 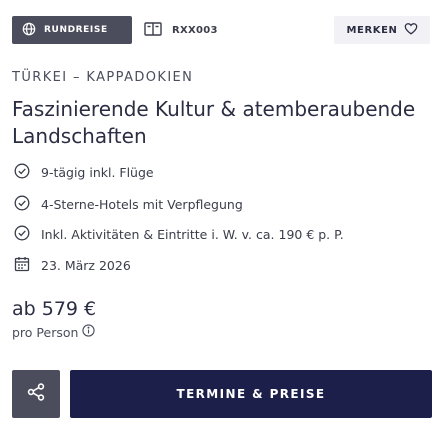 What do you see at coordinates (89, 332) in the screenshot?
I see `info-icon` at bounding box center [89, 332].